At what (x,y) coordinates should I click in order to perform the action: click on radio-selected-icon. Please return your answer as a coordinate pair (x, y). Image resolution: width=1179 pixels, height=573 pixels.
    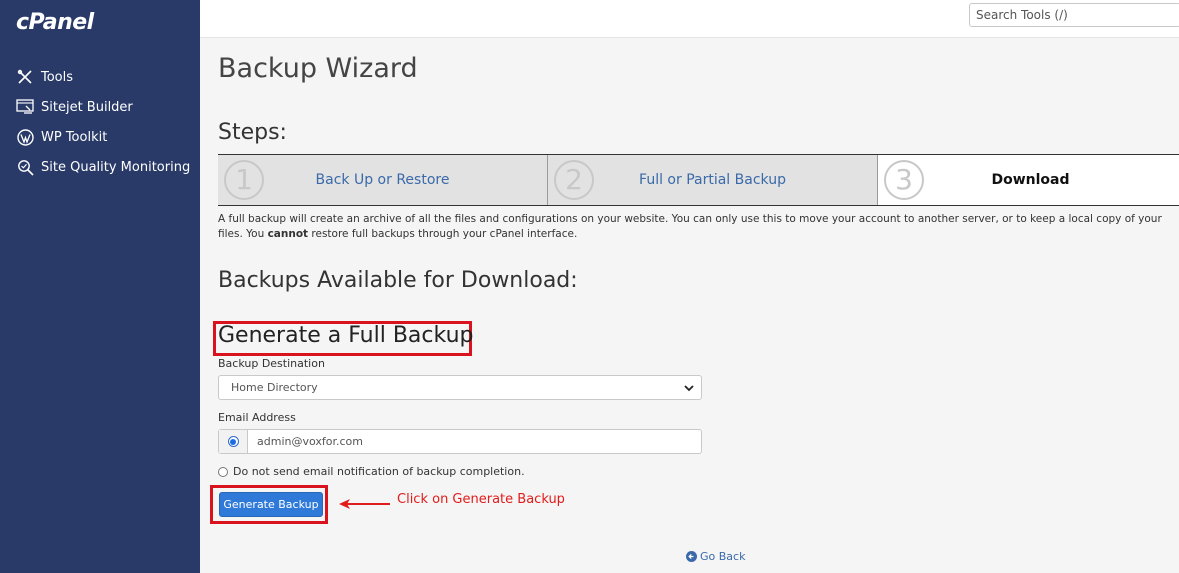
    Looking at the image, I should click on (233, 441).